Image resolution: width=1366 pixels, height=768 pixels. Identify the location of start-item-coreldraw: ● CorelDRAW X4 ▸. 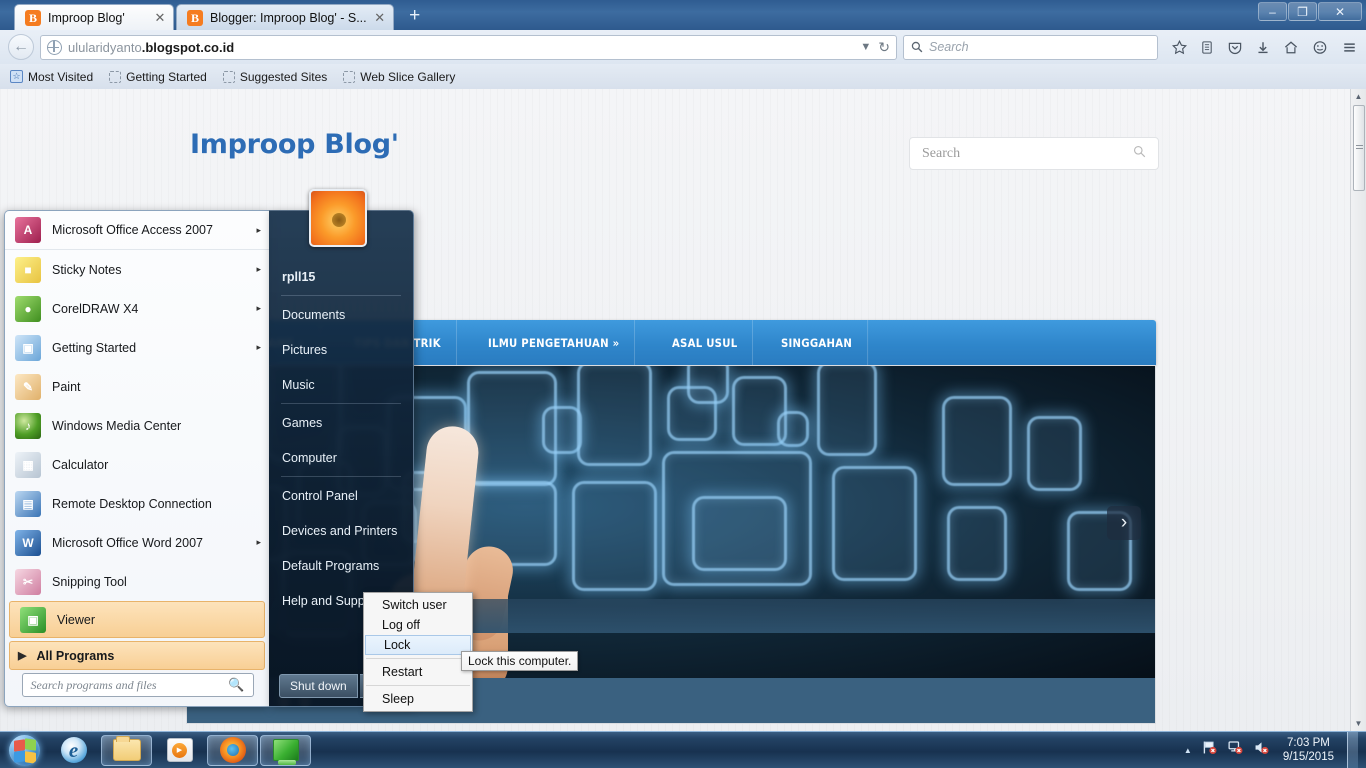
(137, 308).